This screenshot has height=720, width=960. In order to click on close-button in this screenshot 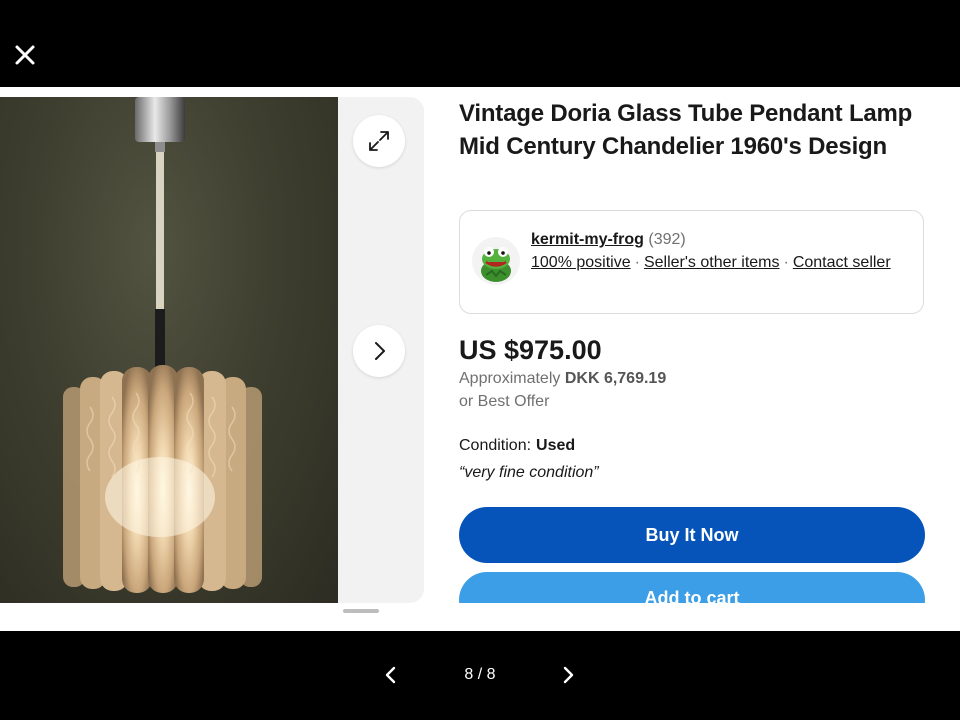, I will do `click(25, 55)`.